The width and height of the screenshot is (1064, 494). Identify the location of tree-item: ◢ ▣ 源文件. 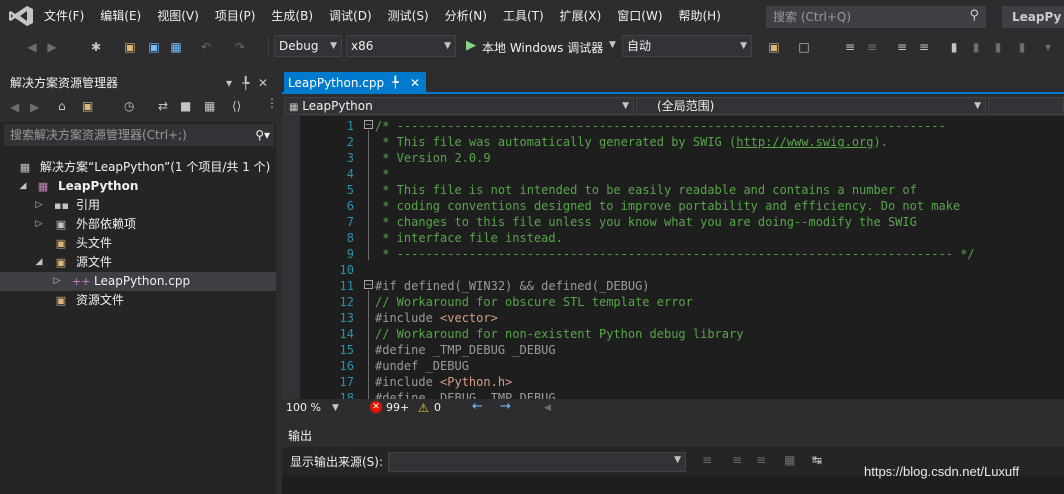
(138, 262).